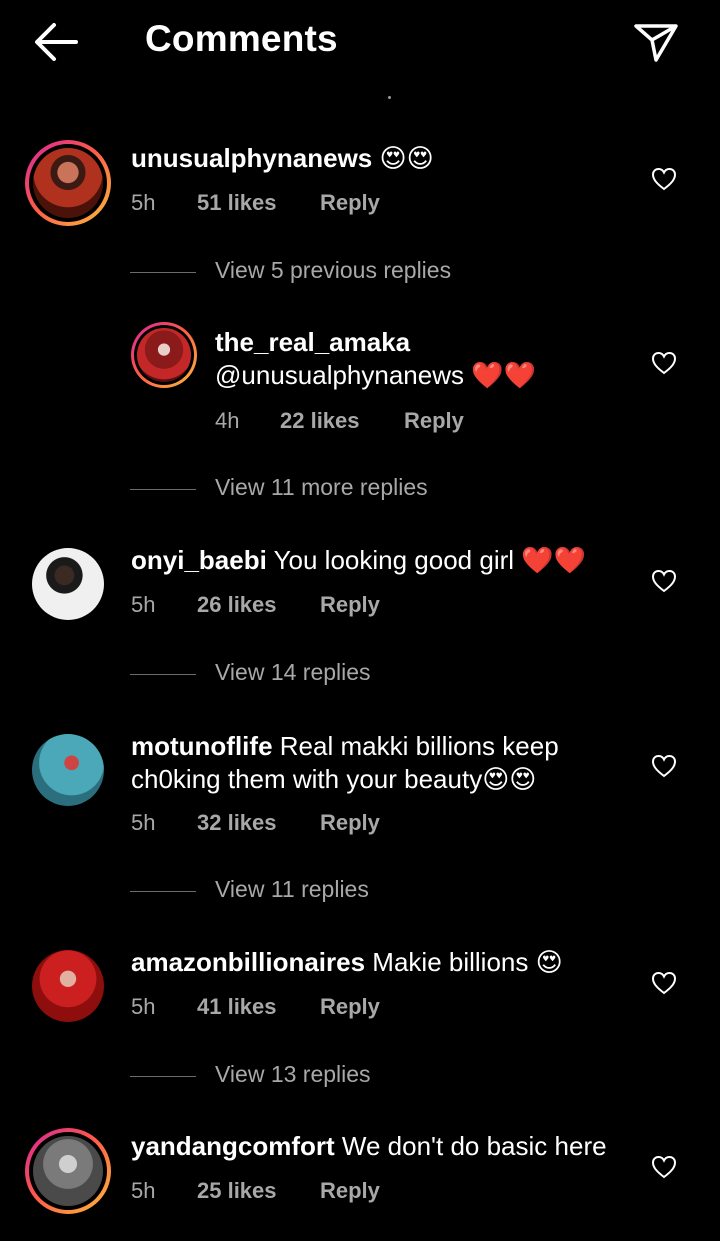 This screenshot has width=720, height=1241. I want to click on comment-time: 4h, so click(227, 420).